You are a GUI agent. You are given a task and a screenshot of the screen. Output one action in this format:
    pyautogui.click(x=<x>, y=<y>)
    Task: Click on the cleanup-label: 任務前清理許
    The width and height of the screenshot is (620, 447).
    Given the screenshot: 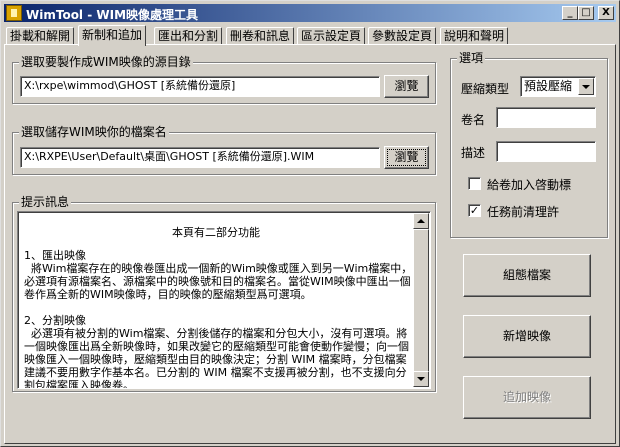 What is the action you would take?
    pyautogui.click(x=542, y=211)
    